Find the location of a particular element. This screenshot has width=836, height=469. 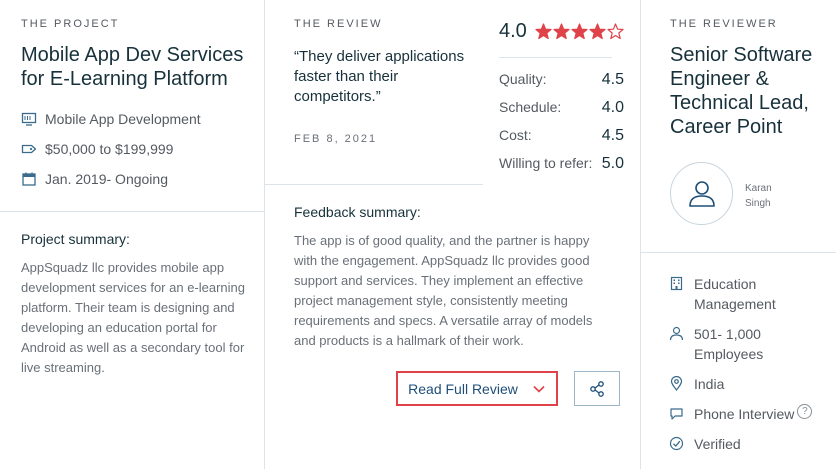

score-value: 4.0 is located at coordinates (612, 107).